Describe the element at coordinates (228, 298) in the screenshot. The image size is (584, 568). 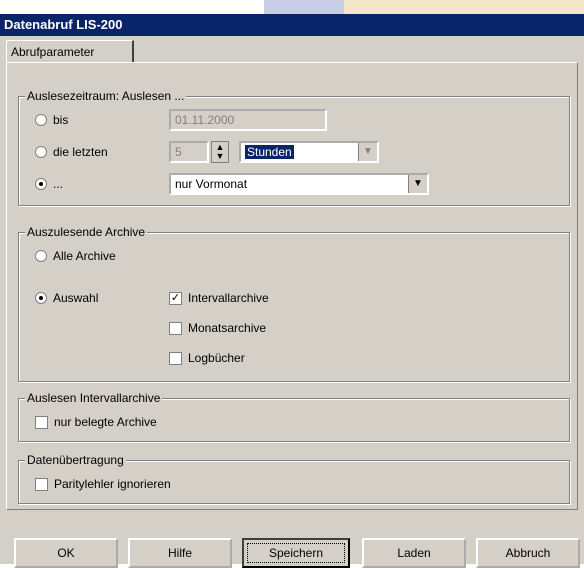
I see `checkbox-interval-label: Intervallarchive` at that location.